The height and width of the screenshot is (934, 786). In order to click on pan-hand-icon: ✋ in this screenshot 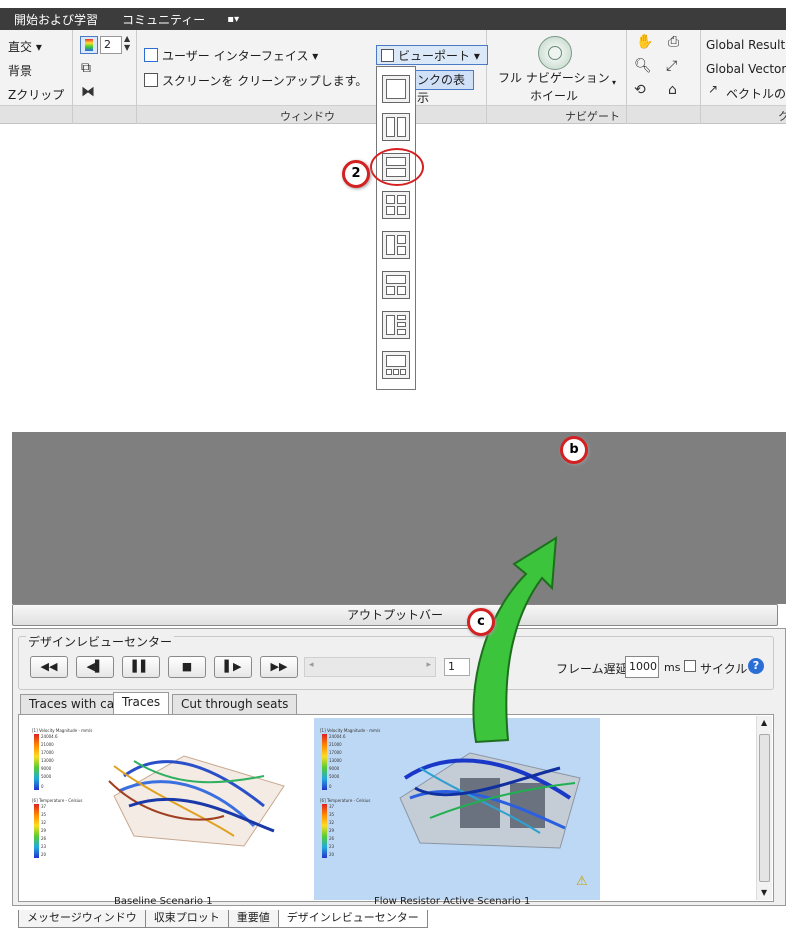, I will do `click(644, 42)`.